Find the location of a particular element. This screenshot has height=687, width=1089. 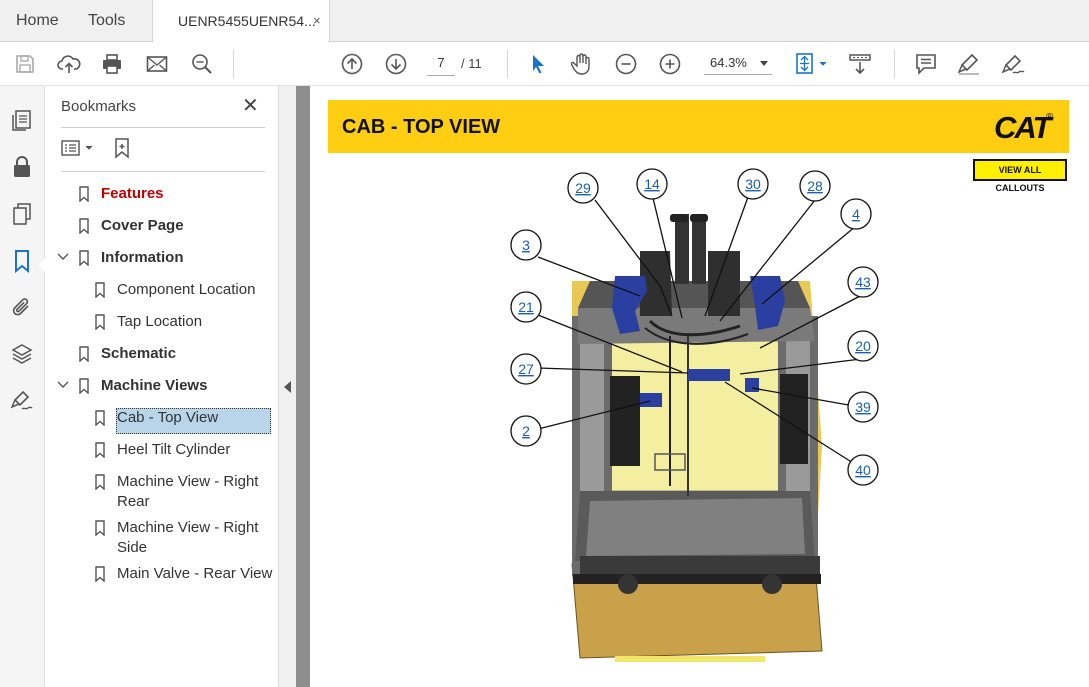

bookmark-machine-views: Machine Views is located at coordinates (154, 386).